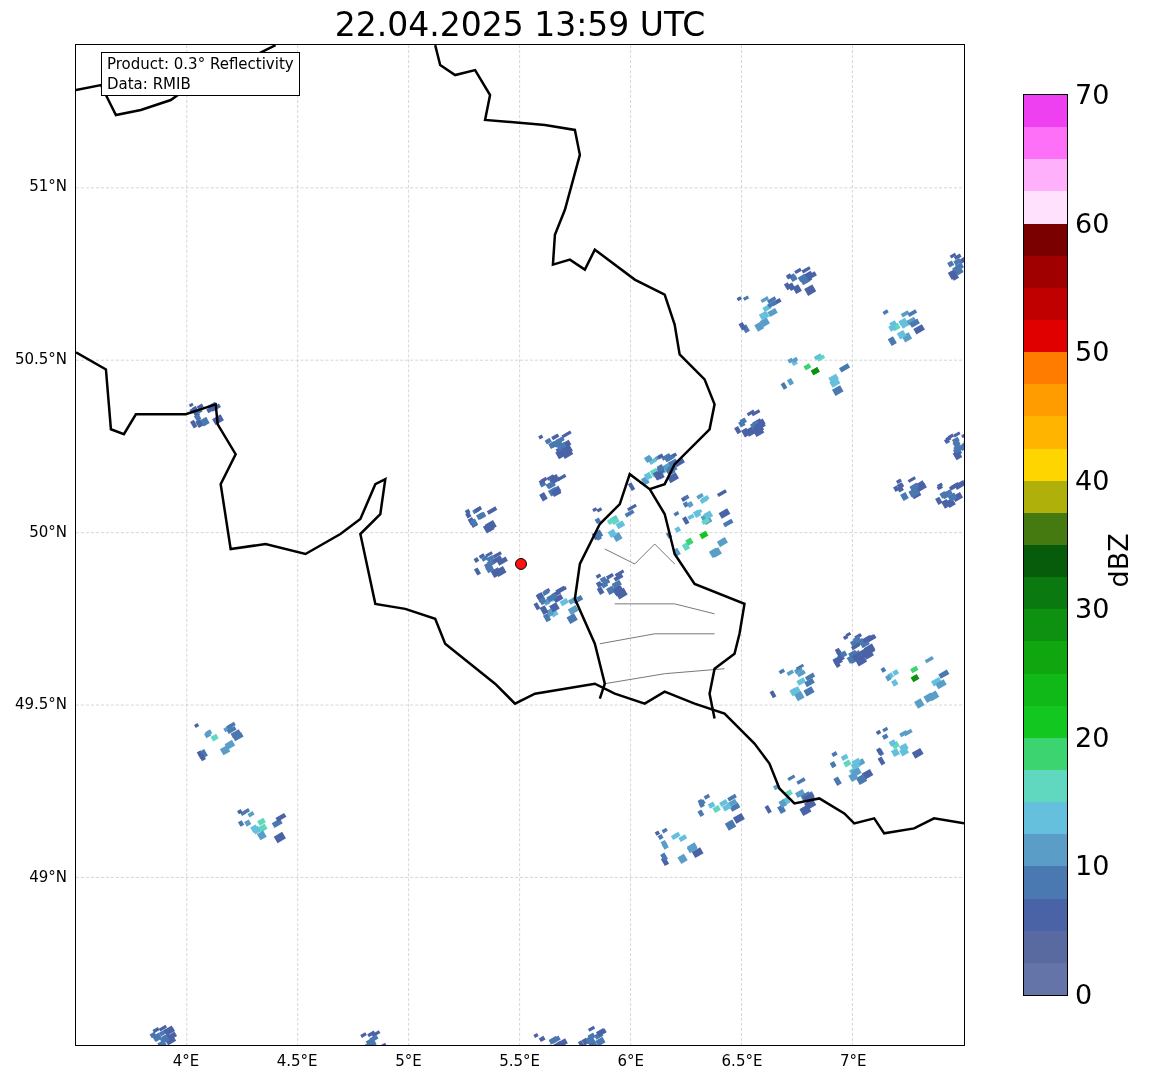 This screenshot has width=1157, height=1081. Describe the element at coordinates (853, 1061) in the screenshot. I see `longitude-label: 7°E` at that location.